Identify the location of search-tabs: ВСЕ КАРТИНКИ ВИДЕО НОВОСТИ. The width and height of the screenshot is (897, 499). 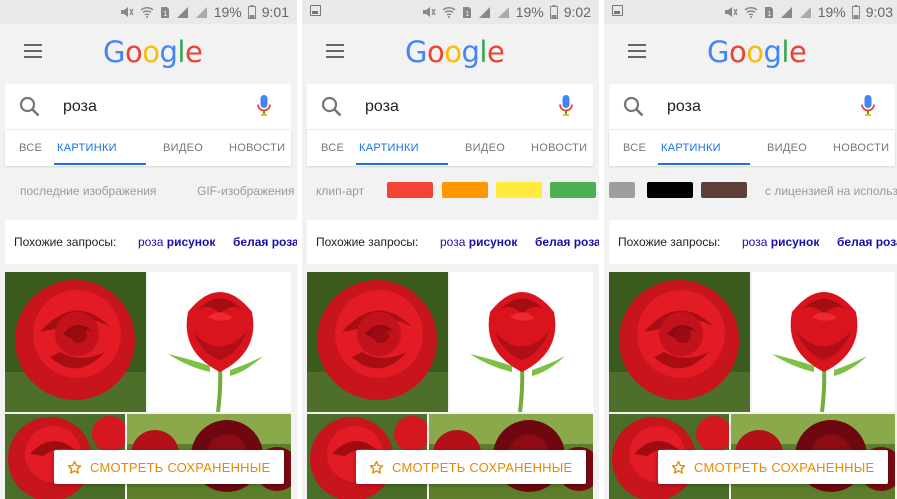
(450, 147).